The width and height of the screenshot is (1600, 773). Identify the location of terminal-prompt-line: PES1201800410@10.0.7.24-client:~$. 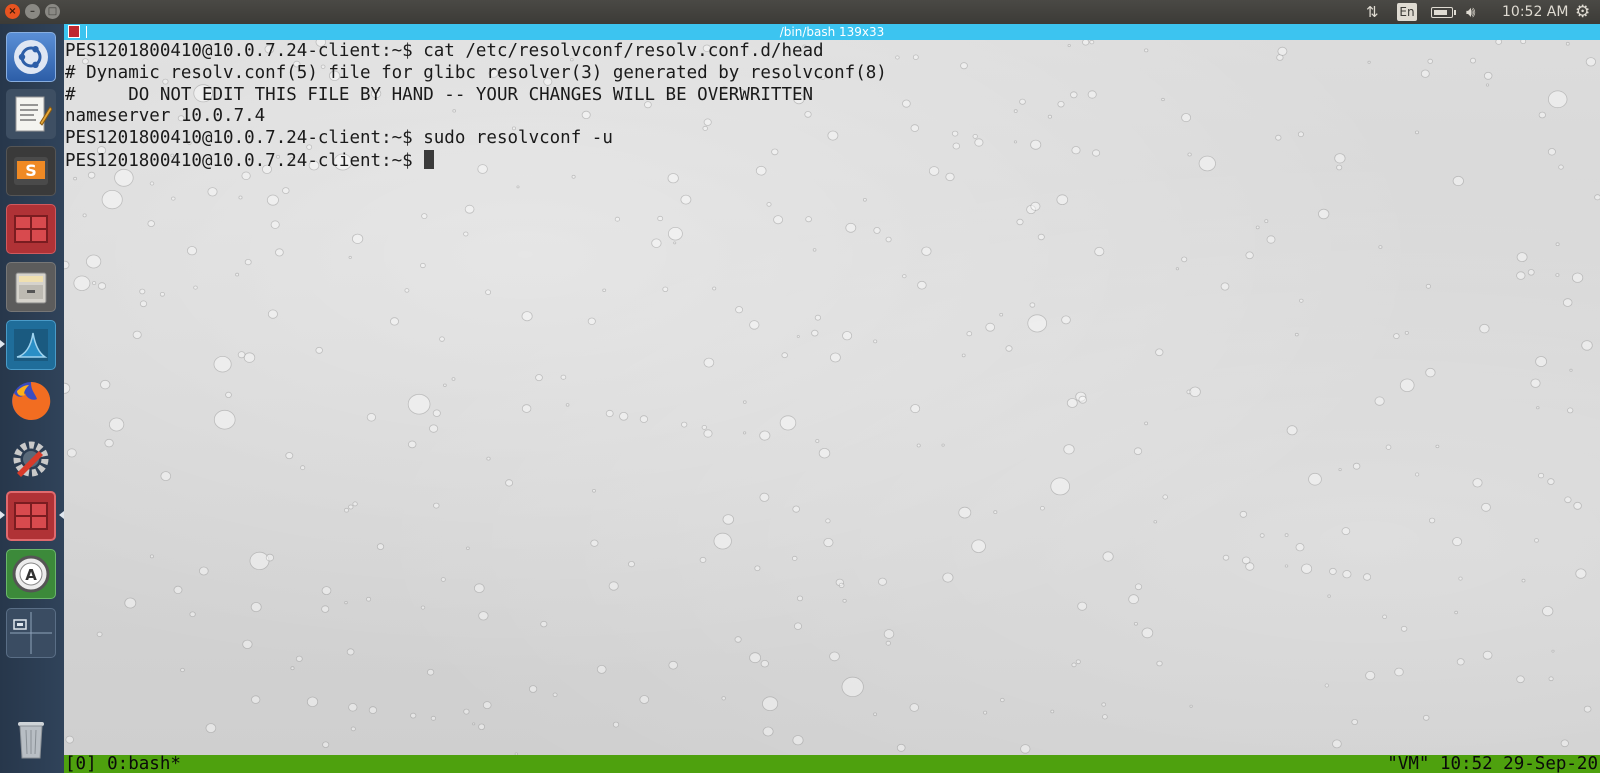
(476, 160).